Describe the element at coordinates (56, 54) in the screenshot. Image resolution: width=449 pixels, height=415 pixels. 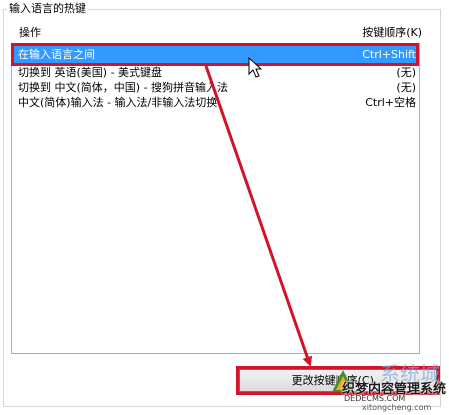
I see `hotkey-action: 在输入语言之间` at that location.